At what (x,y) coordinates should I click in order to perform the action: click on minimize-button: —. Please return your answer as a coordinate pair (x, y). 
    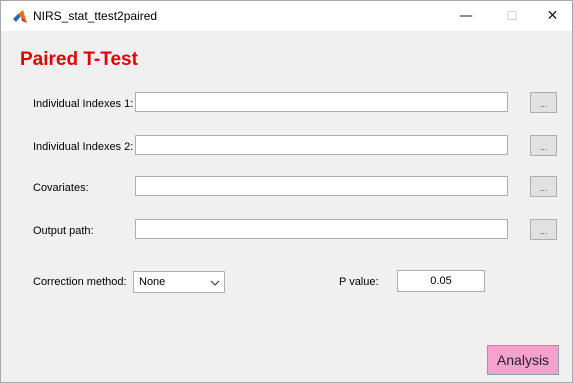
    Looking at the image, I should click on (466, 16).